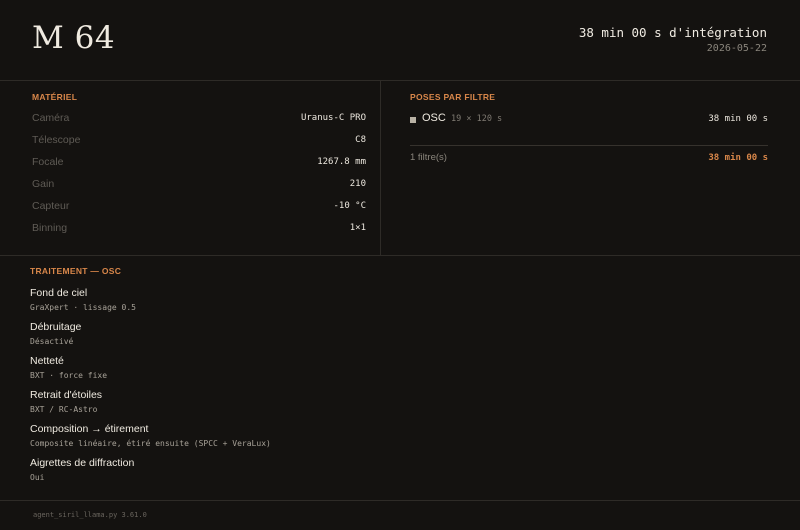  Describe the element at coordinates (199, 185) in the screenshot. I see `materiel-row-gain: Gain 210` at that location.